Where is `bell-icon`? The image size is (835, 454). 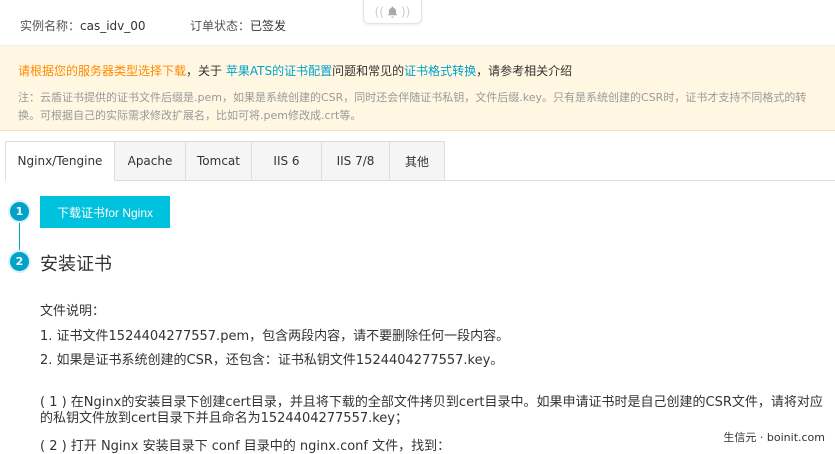 bell-icon is located at coordinates (392, 12).